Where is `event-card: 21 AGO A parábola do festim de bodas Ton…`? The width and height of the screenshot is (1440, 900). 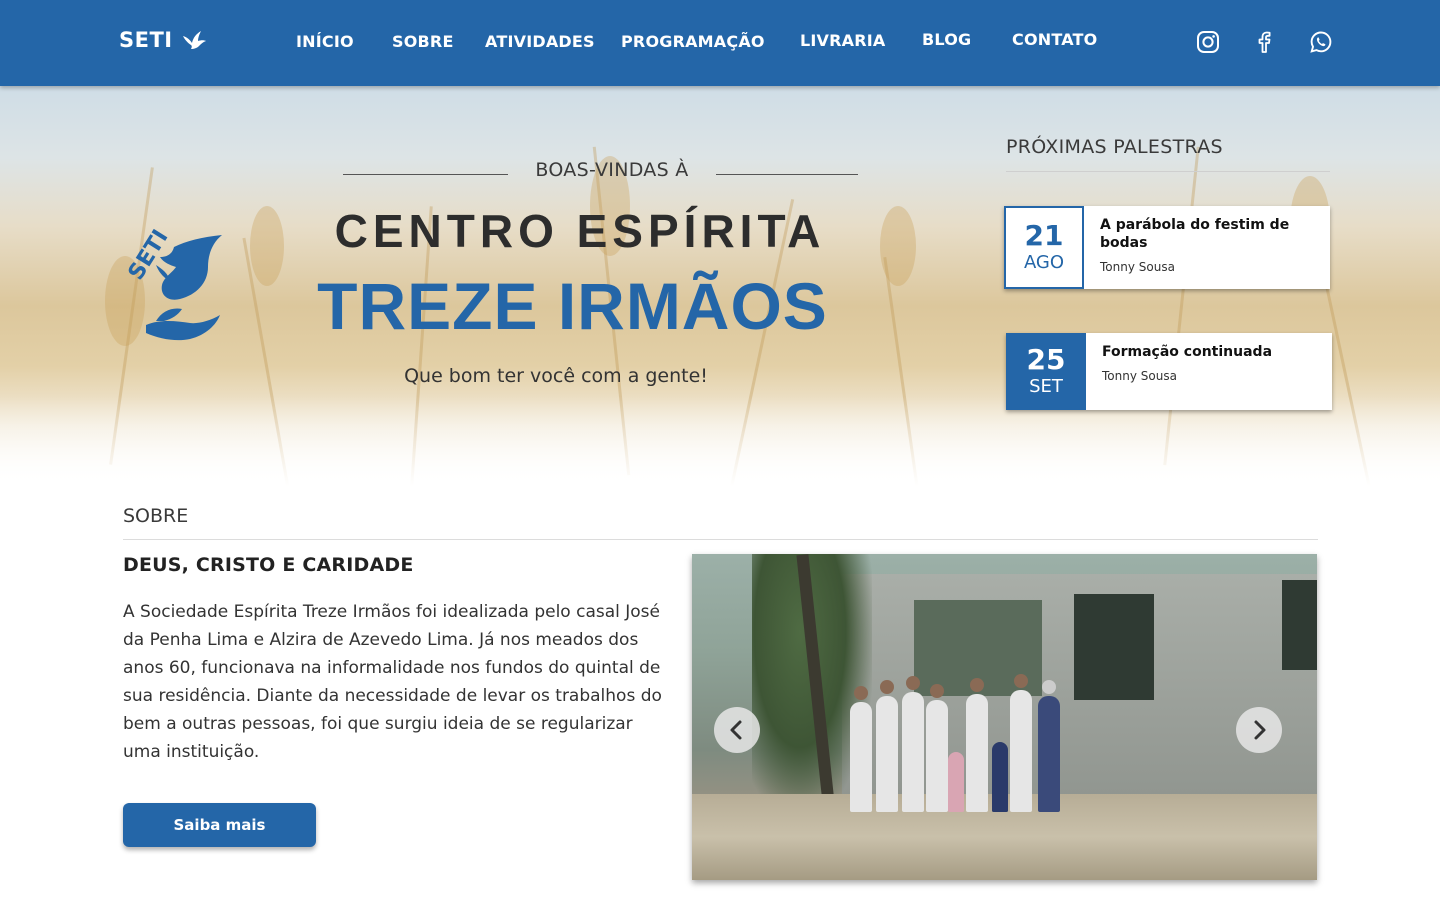 event-card: 21 AGO A parábola do festim de bodas Ton… is located at coordinates (1167, 247).